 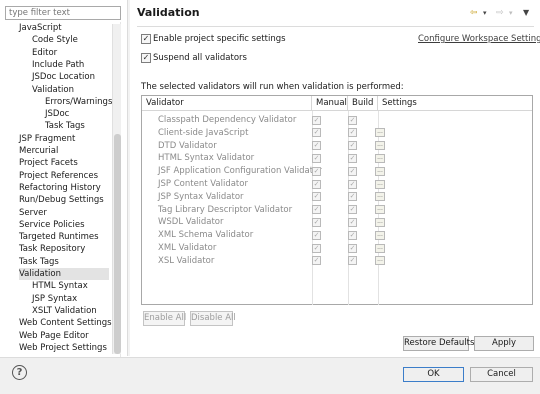 I want to click on tree-item: Server, so click(x=33, y=213).